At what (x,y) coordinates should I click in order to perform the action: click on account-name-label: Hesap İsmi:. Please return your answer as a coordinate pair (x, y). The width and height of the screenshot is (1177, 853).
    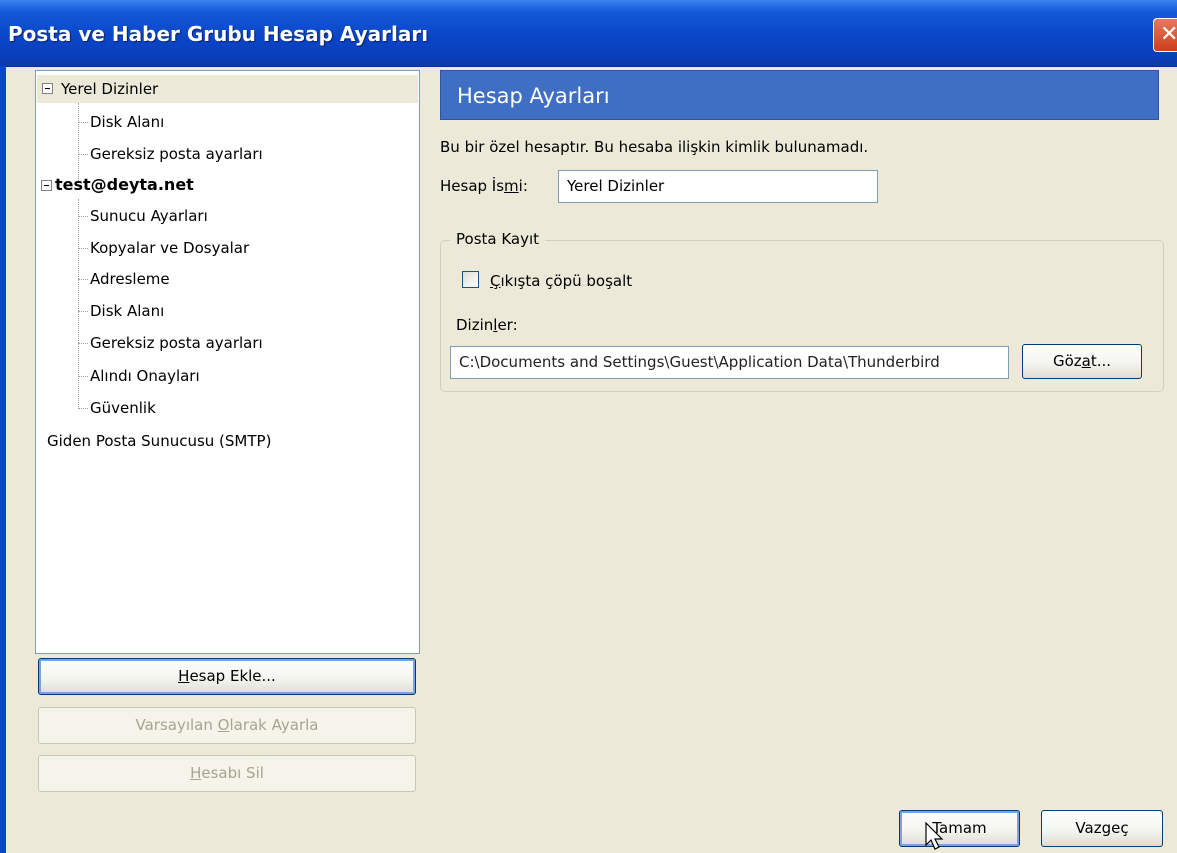
    Looking at the image, I should click on (484, 186).